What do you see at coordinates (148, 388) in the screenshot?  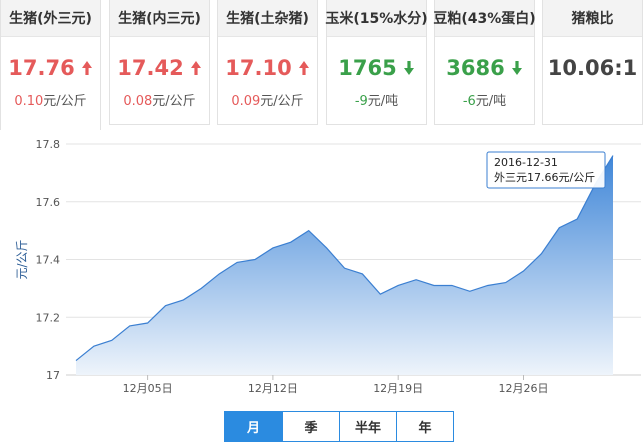 I see `x-tick-label: 12月05日` at bounding box center [148, 388].